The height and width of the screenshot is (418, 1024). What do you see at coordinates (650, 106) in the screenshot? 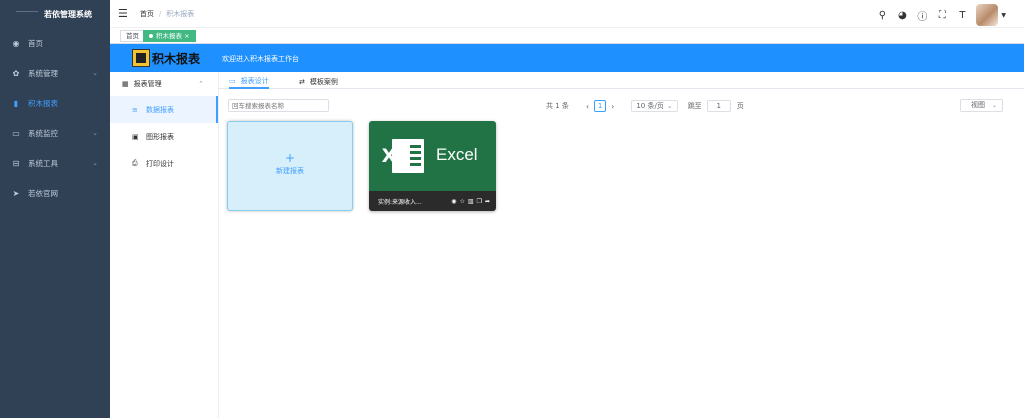
I see `page-size-value: 10 条/页` at bounding box center [650, 106].